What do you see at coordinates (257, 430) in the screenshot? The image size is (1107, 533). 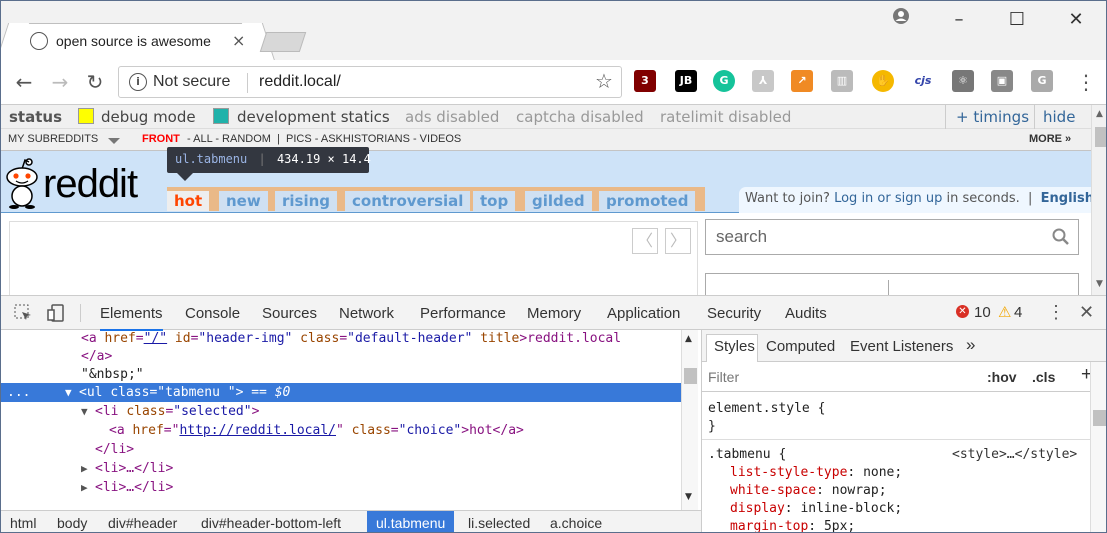 I see `a-link: http://reddit.local/` at bounding box center [257, 430].